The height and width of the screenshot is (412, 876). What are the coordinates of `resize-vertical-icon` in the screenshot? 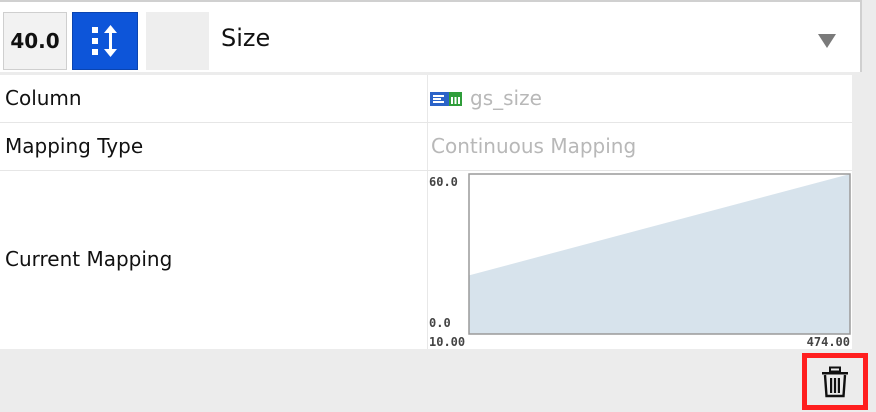 It's located at (104, 41).